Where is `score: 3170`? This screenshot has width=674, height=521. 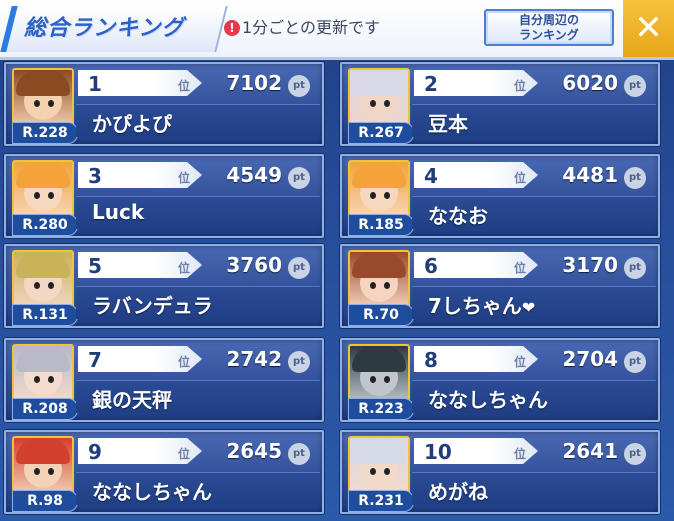 score: 3170 is located at coordinates (590, 265).